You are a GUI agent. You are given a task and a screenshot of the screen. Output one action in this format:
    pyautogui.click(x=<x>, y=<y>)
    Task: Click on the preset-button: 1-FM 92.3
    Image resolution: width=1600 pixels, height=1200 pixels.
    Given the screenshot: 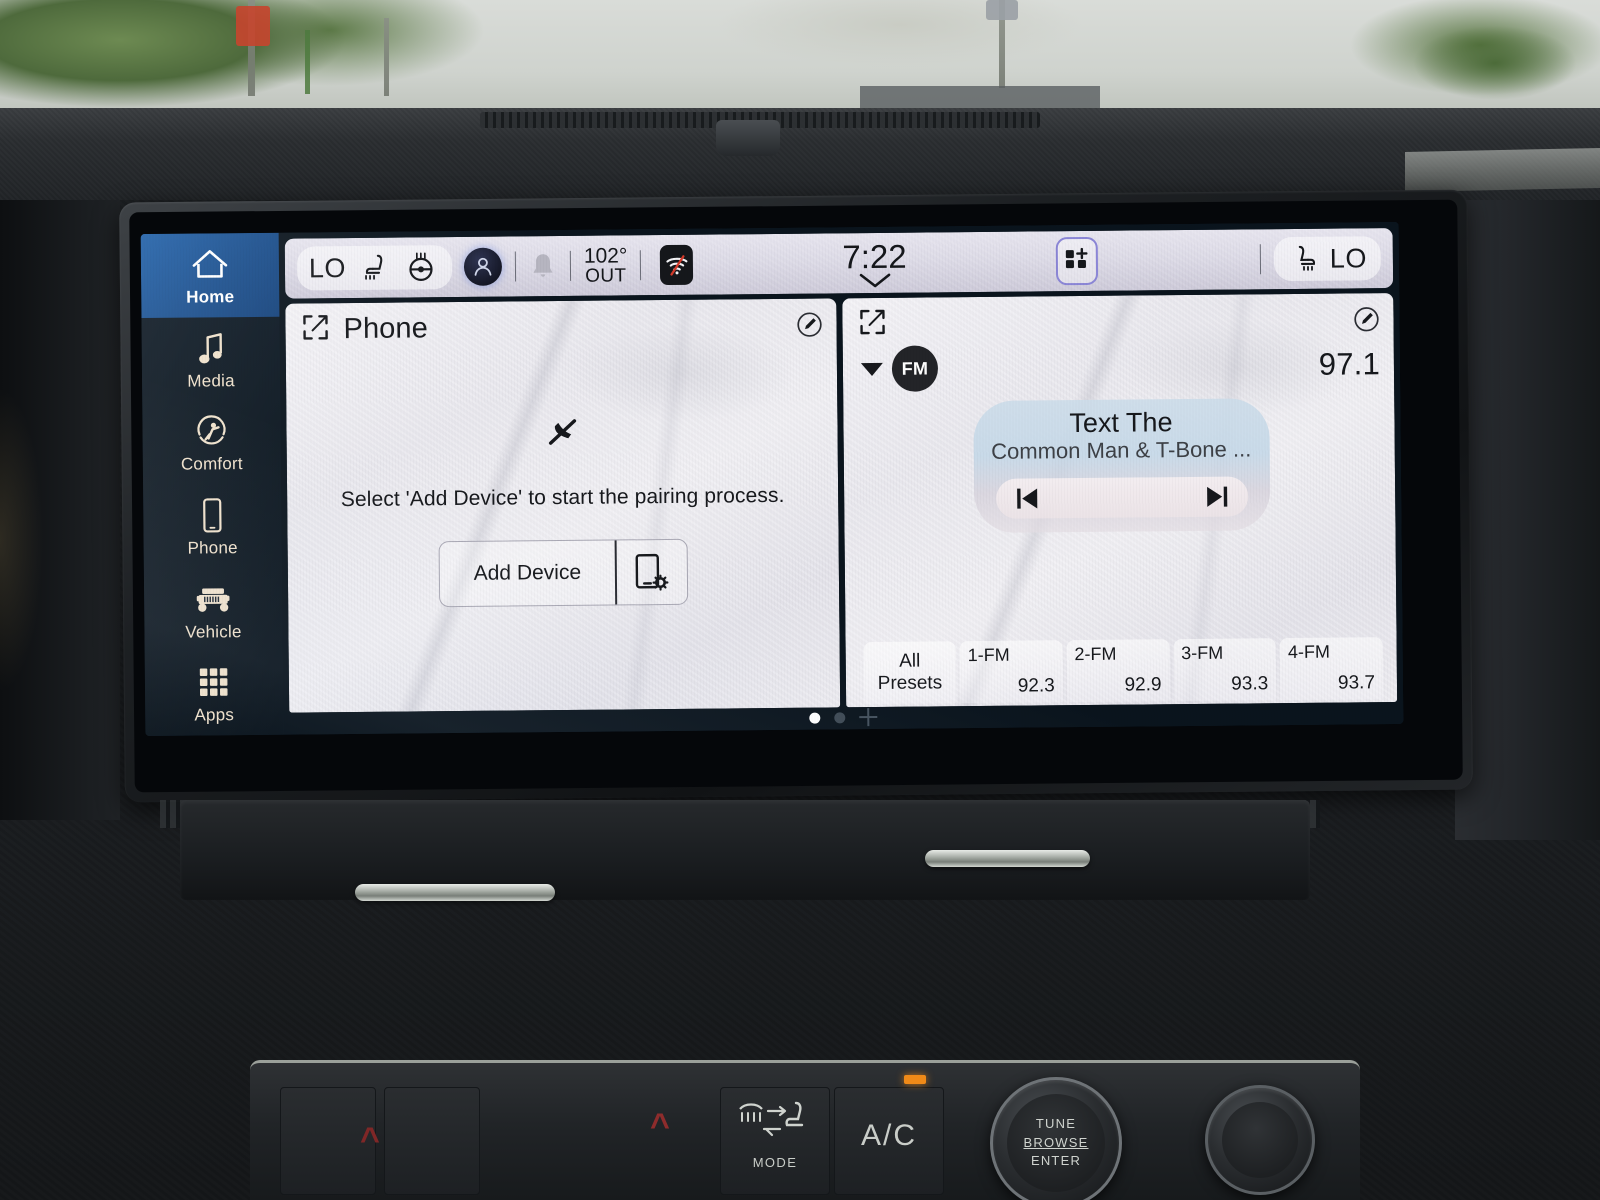 What is the action you would take?
    pyautogui.click(x=1011, y=672)
    